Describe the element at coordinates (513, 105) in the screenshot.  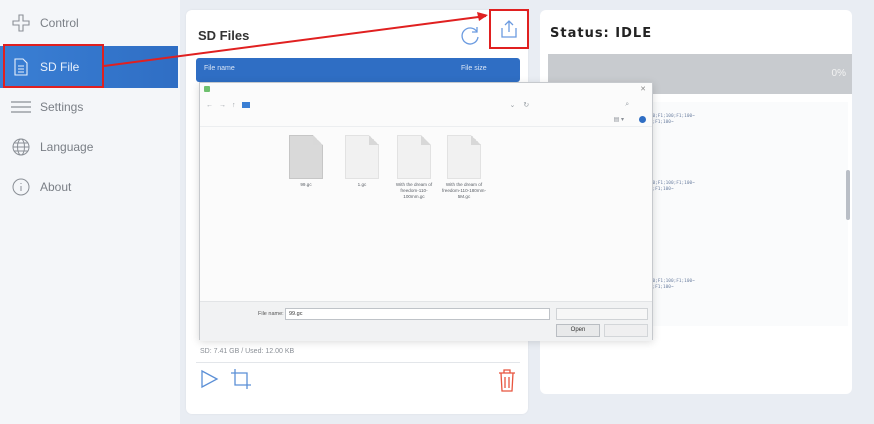
I see `chevron-down-icon: ⌄` at that location.